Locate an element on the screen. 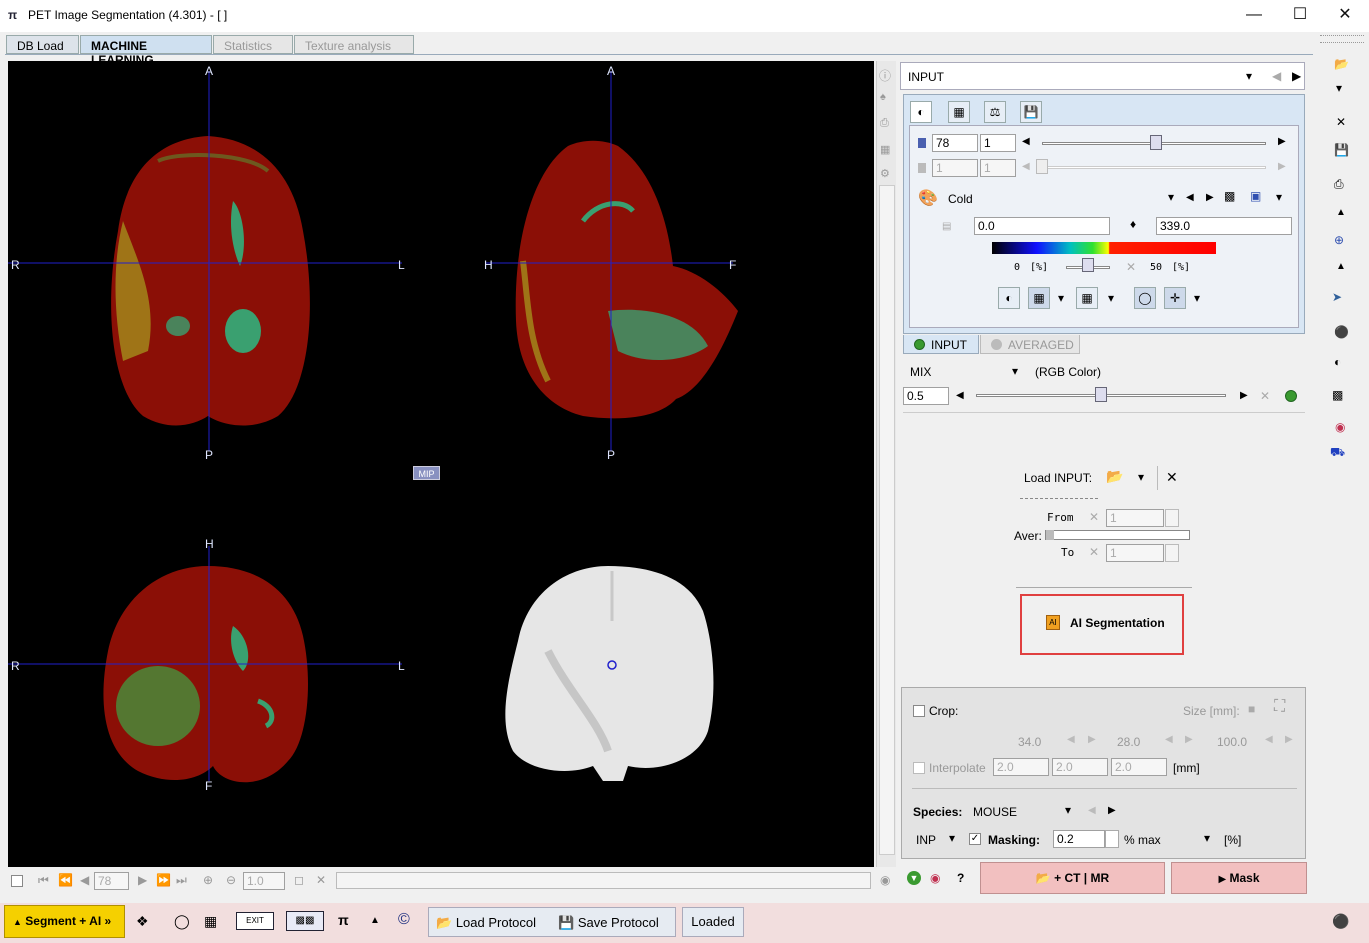 The width and height of the screenshot is (1369, 943). crop-y-next-icon: ▶ is located at coordinates (1189, 739).